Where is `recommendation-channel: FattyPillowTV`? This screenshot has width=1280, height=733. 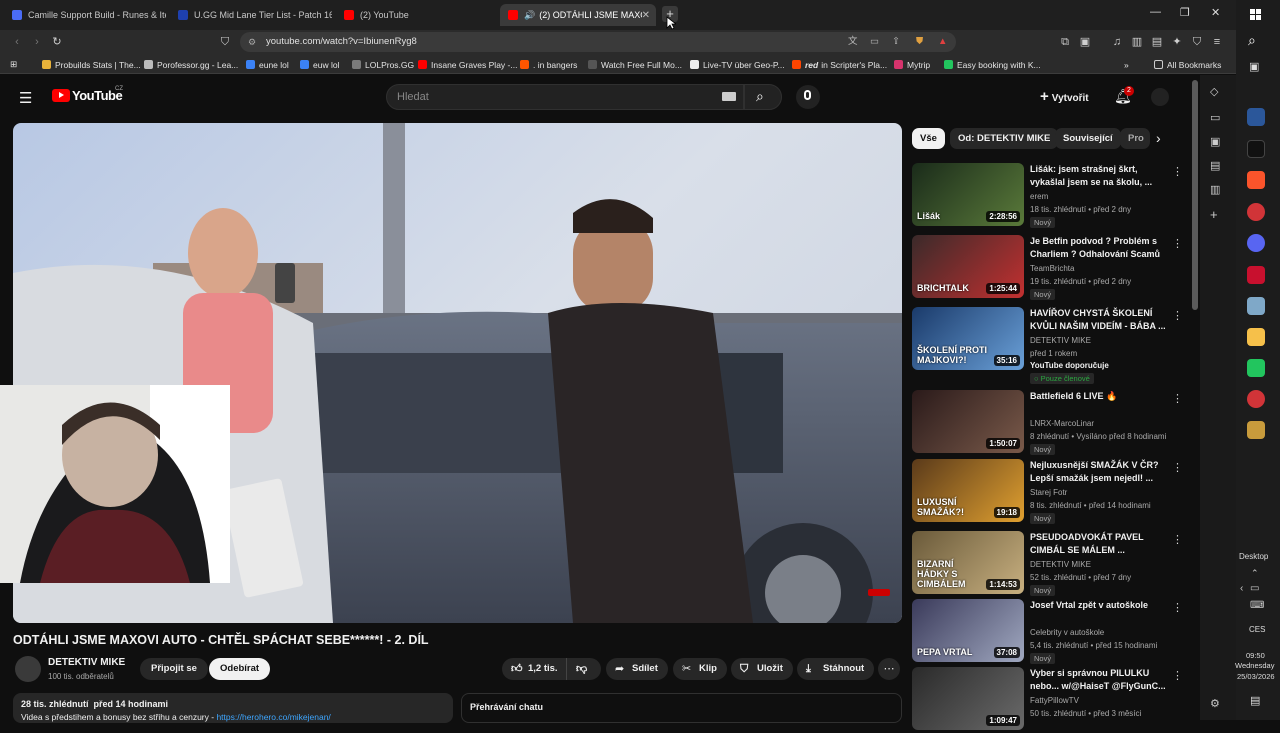
recommendation-channel: FattyPillowTV is located at coordinates (1054, 700).